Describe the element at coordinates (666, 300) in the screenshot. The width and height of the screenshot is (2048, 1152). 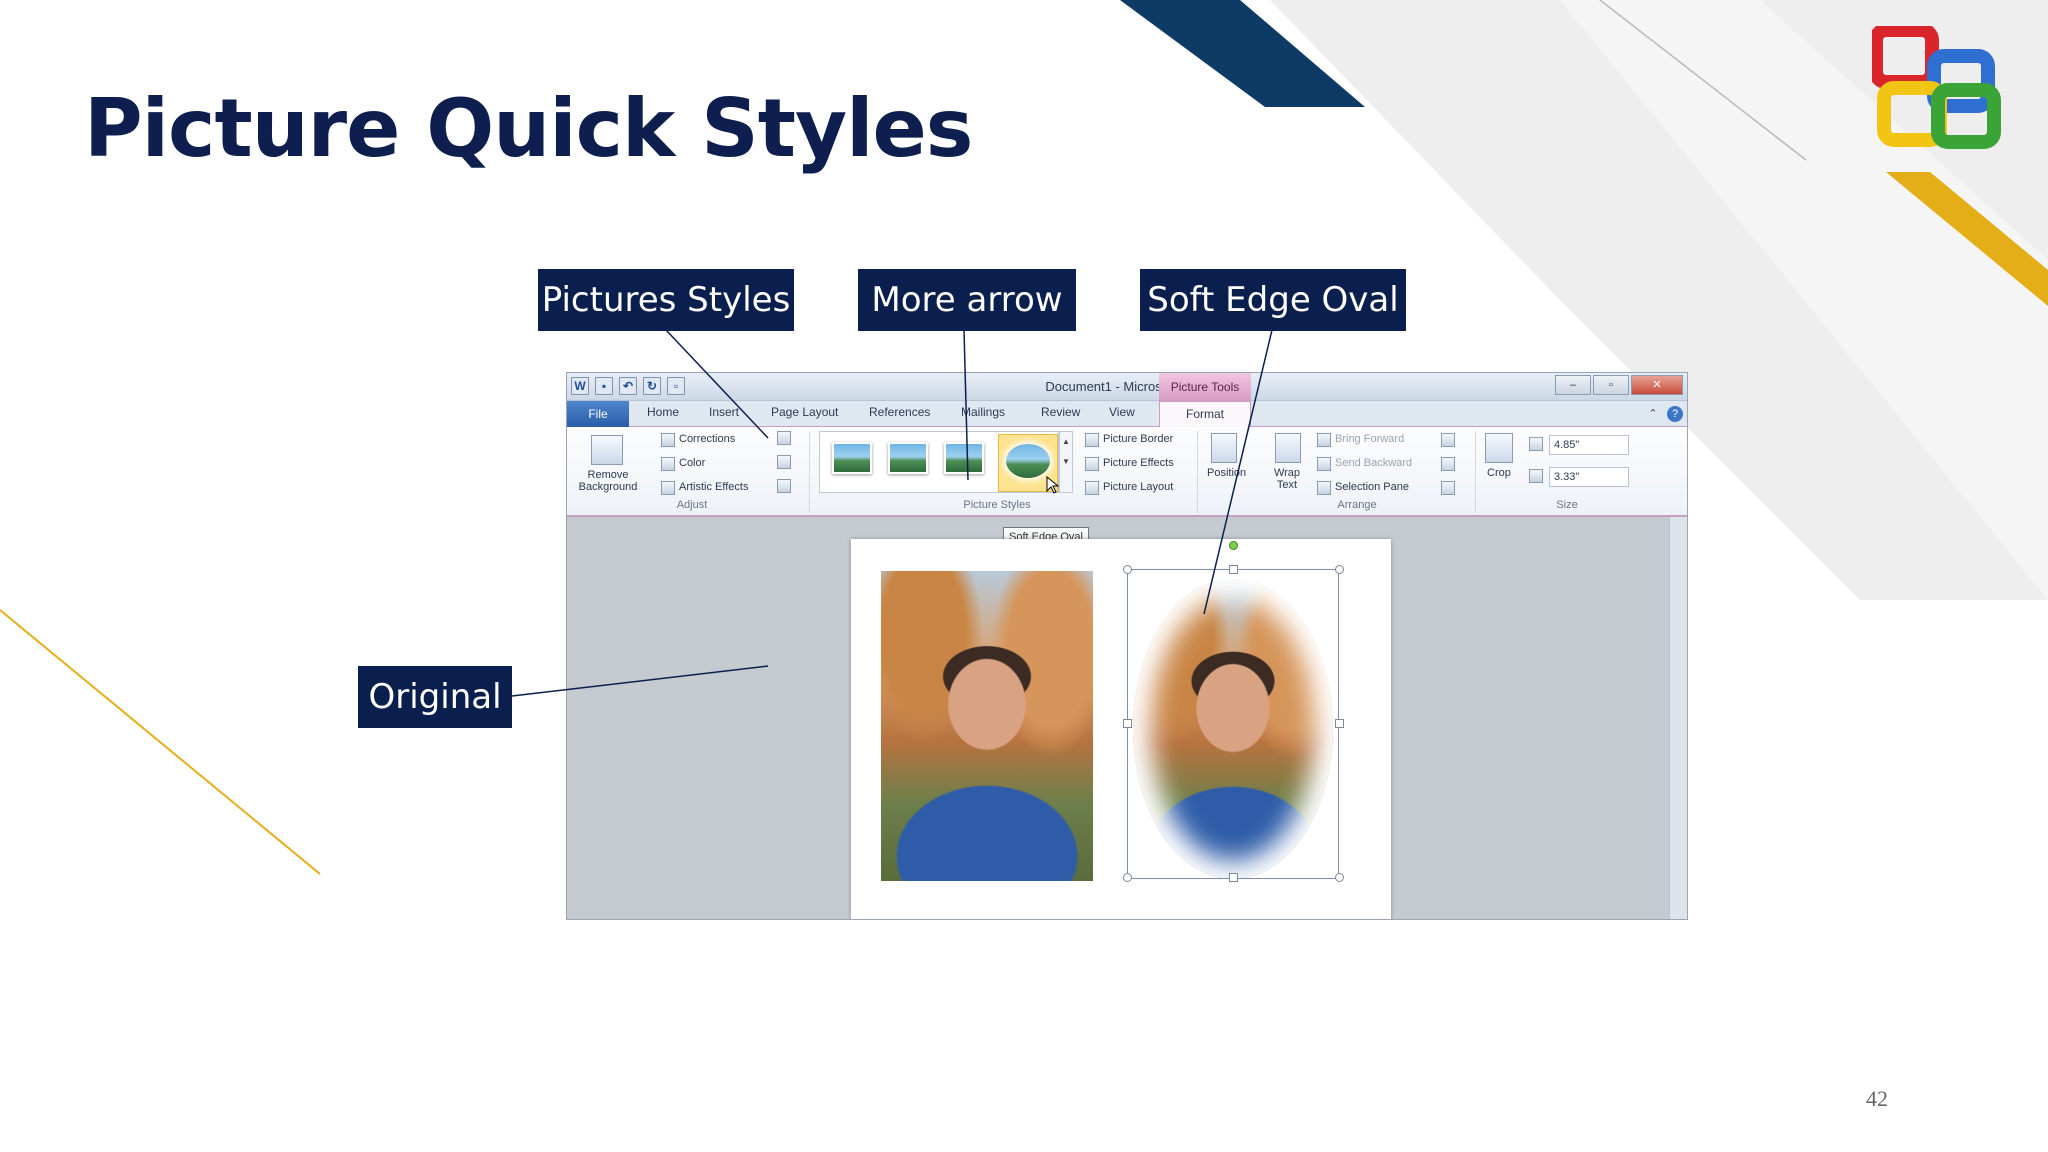
I see `callout-pictures-styles: Pictures Styles` at that location.